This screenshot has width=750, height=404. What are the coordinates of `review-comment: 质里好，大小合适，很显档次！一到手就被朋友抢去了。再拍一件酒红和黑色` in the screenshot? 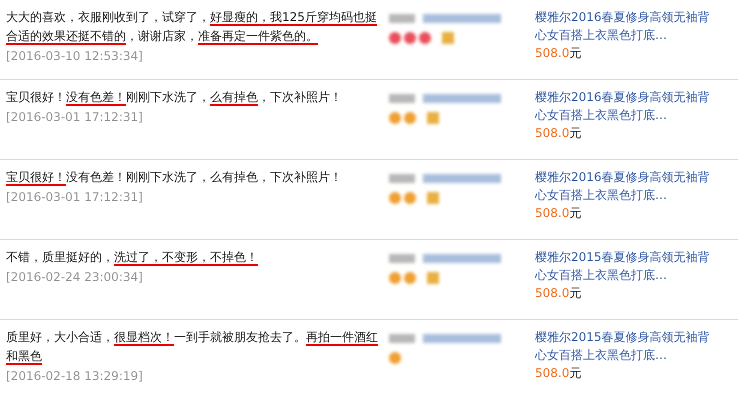 It's located at (192, 347).